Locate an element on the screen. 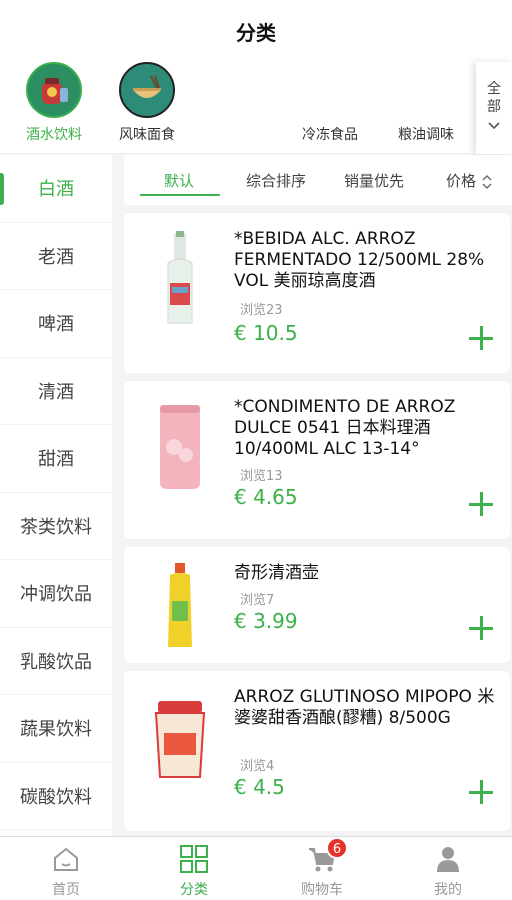 This screenshot has height=900, width=512. tab-home: 首页 is located at coordinates (66, 871).